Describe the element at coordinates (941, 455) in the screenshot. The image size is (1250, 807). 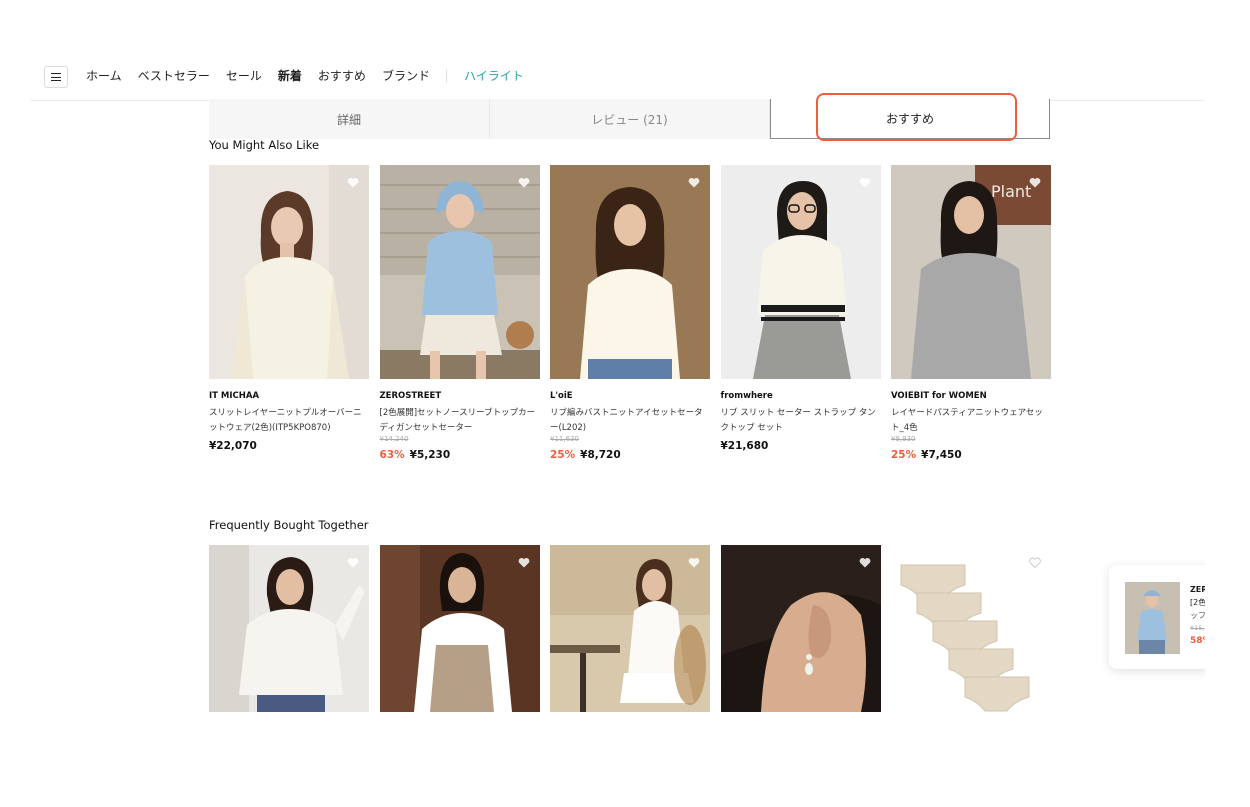
I see `product-price: ¥7,450` at that location.